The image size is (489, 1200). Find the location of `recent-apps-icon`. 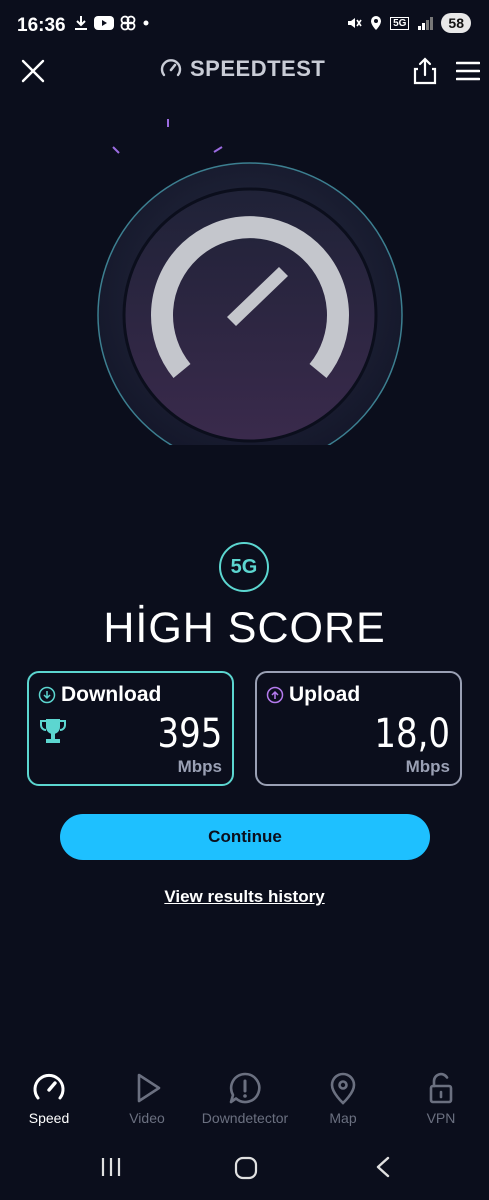

recent-apps-icon is located at coordinates (111, 1167).